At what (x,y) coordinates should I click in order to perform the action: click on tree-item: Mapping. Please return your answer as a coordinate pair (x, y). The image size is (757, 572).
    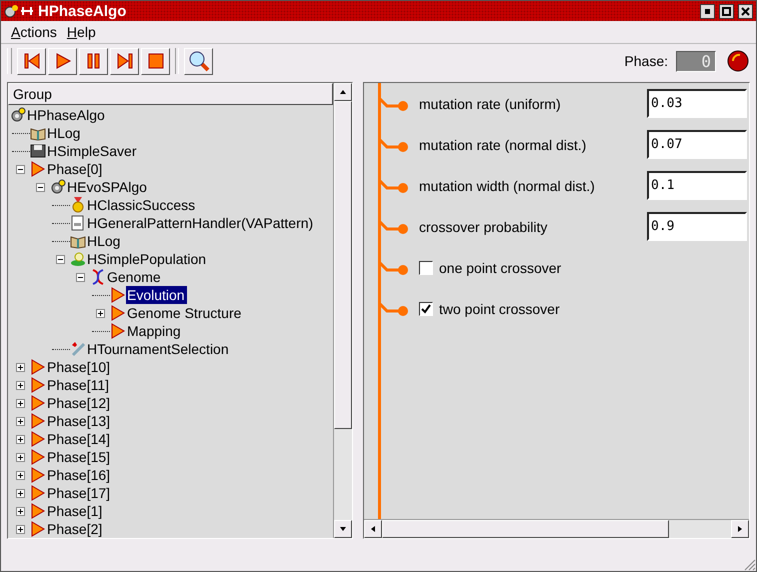
    Looking at the image, I should click on (154, 331).